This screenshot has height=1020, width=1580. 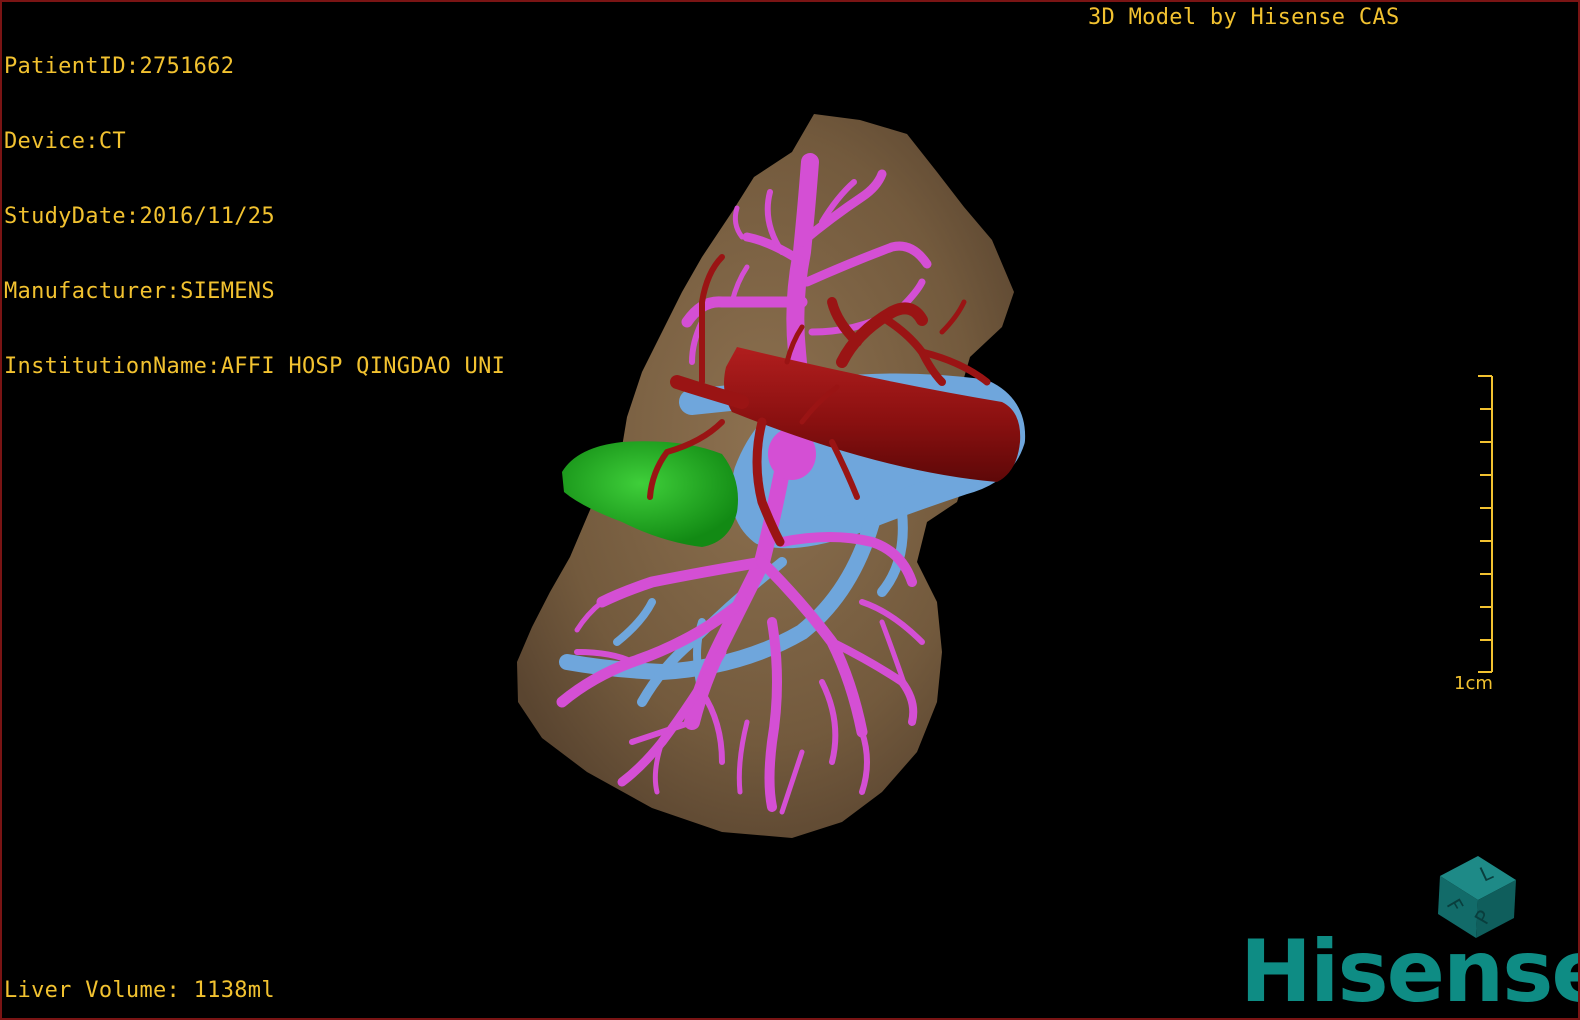 What do you see at coordinates (139, 216) in the screenshot?
I see `study-date: StudyDate:2016/11/25` at bounding box center [139, 216].